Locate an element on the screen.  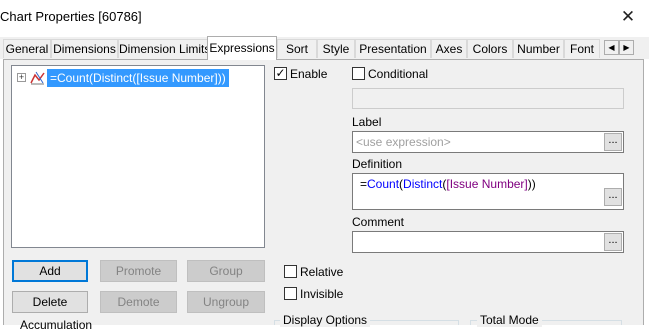
enable-label: Enable is located at coordinates (309, 74).